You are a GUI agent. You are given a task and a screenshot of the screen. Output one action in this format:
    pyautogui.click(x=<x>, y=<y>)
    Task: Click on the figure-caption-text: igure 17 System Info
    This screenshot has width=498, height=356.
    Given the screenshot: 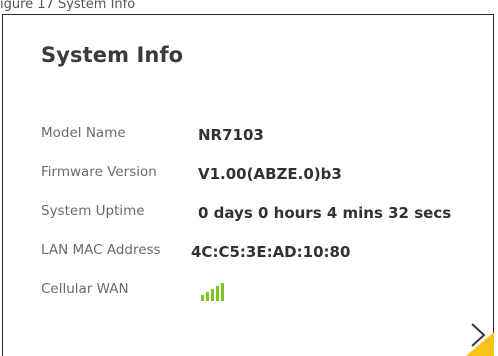 What is the action you would take?
    pyautogui.click(x=68, y=6)
    